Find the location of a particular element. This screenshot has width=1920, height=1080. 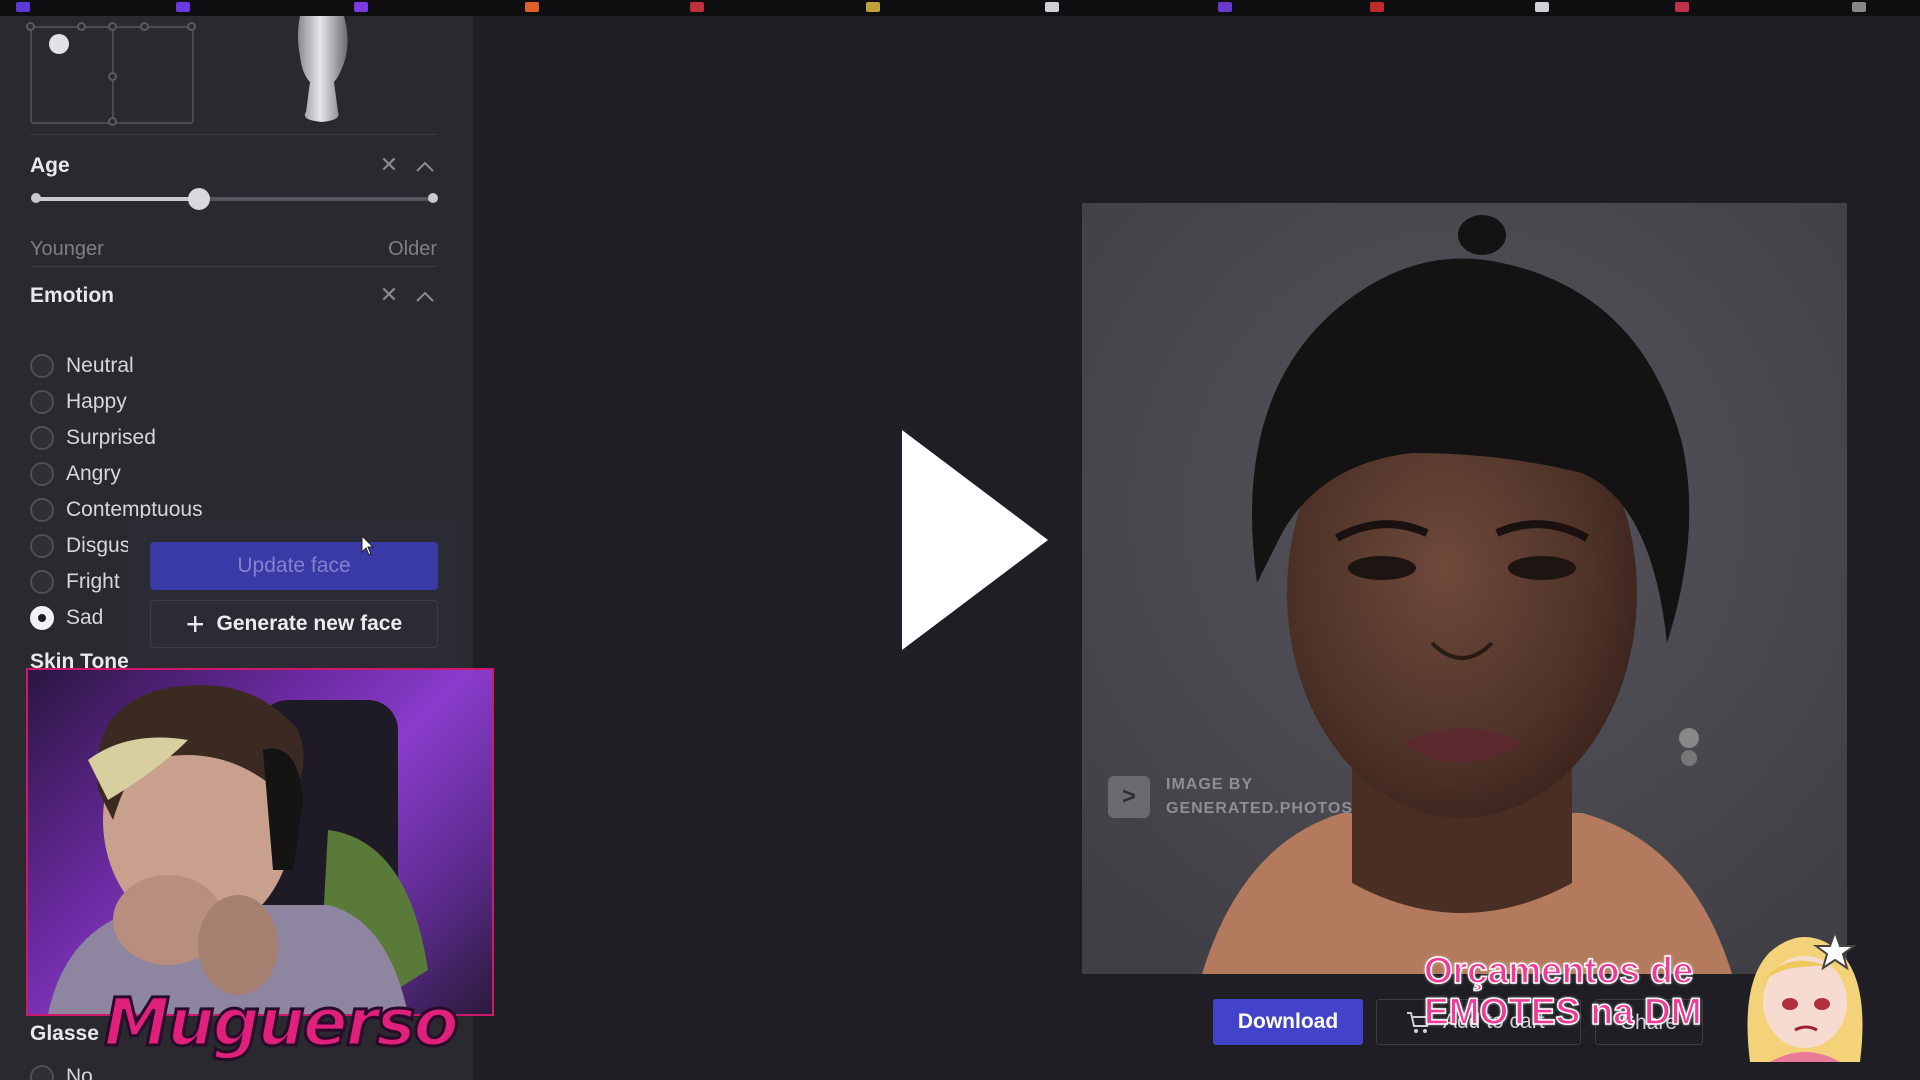

age-min-label: Younger is located at coordinates (67, 249).